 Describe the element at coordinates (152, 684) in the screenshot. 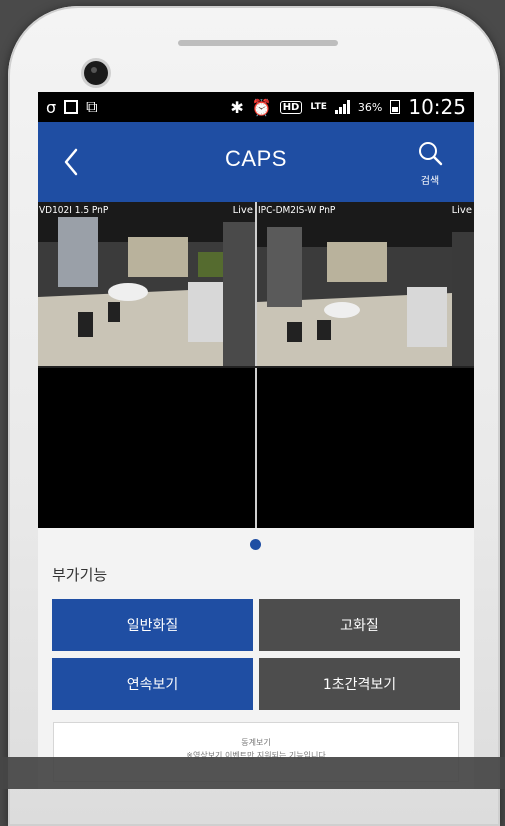

I see `continuous-view-button: 연속보기` at that location.